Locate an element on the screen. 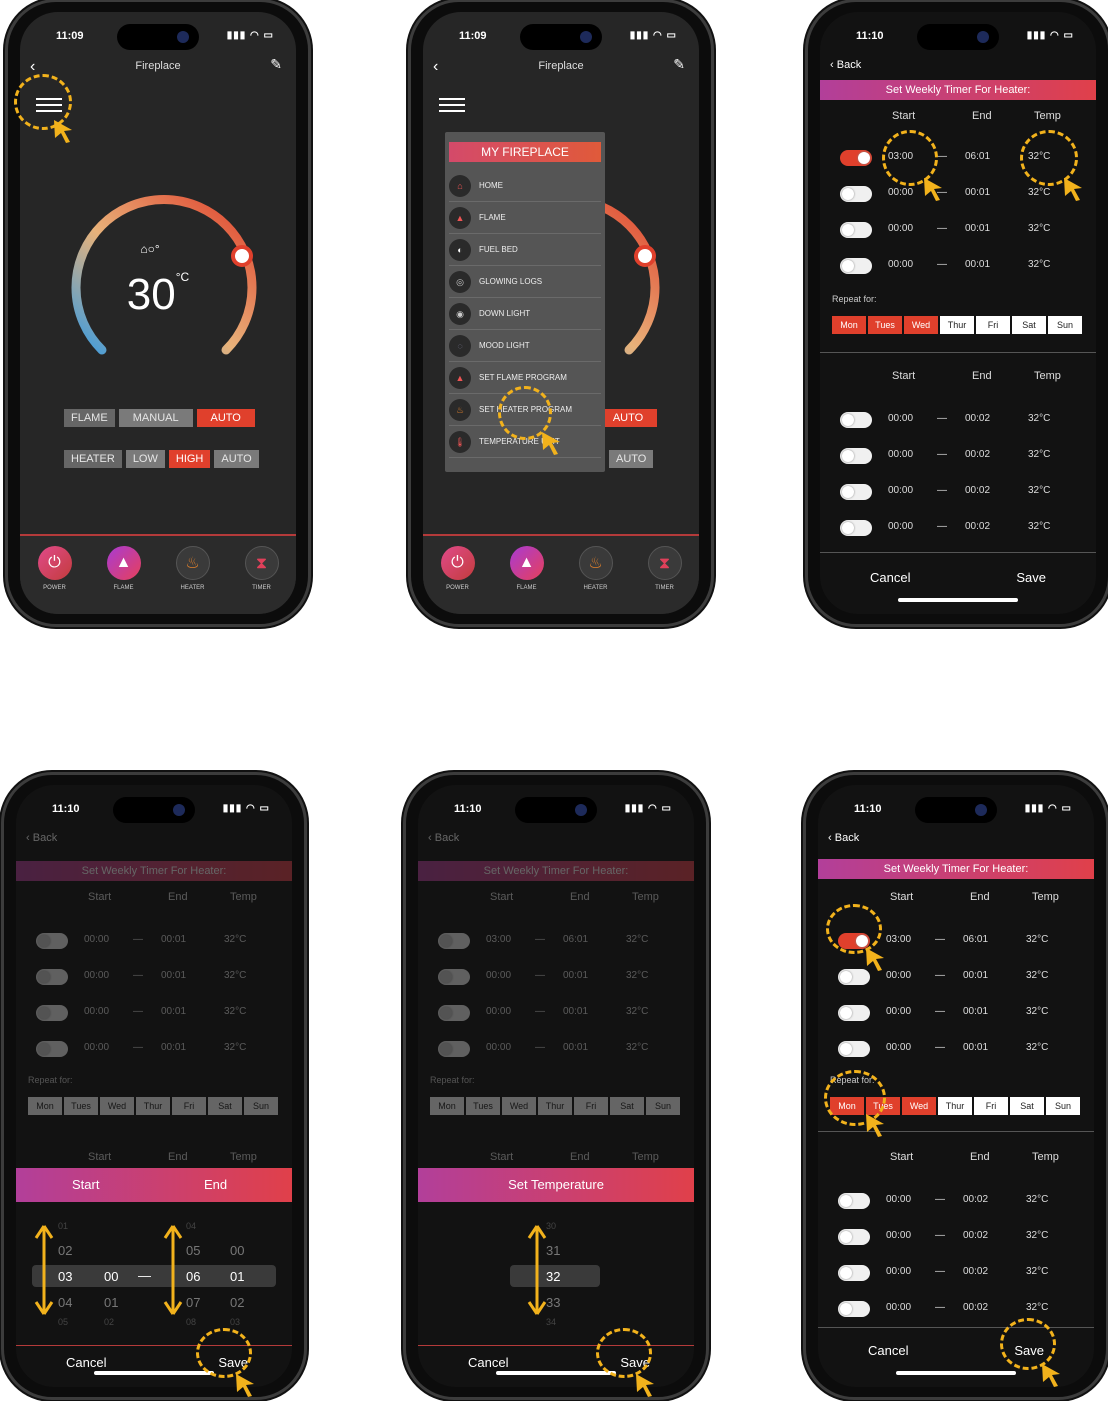  nav-heater: ♨ HEATER is located at coordinates (596, 568).